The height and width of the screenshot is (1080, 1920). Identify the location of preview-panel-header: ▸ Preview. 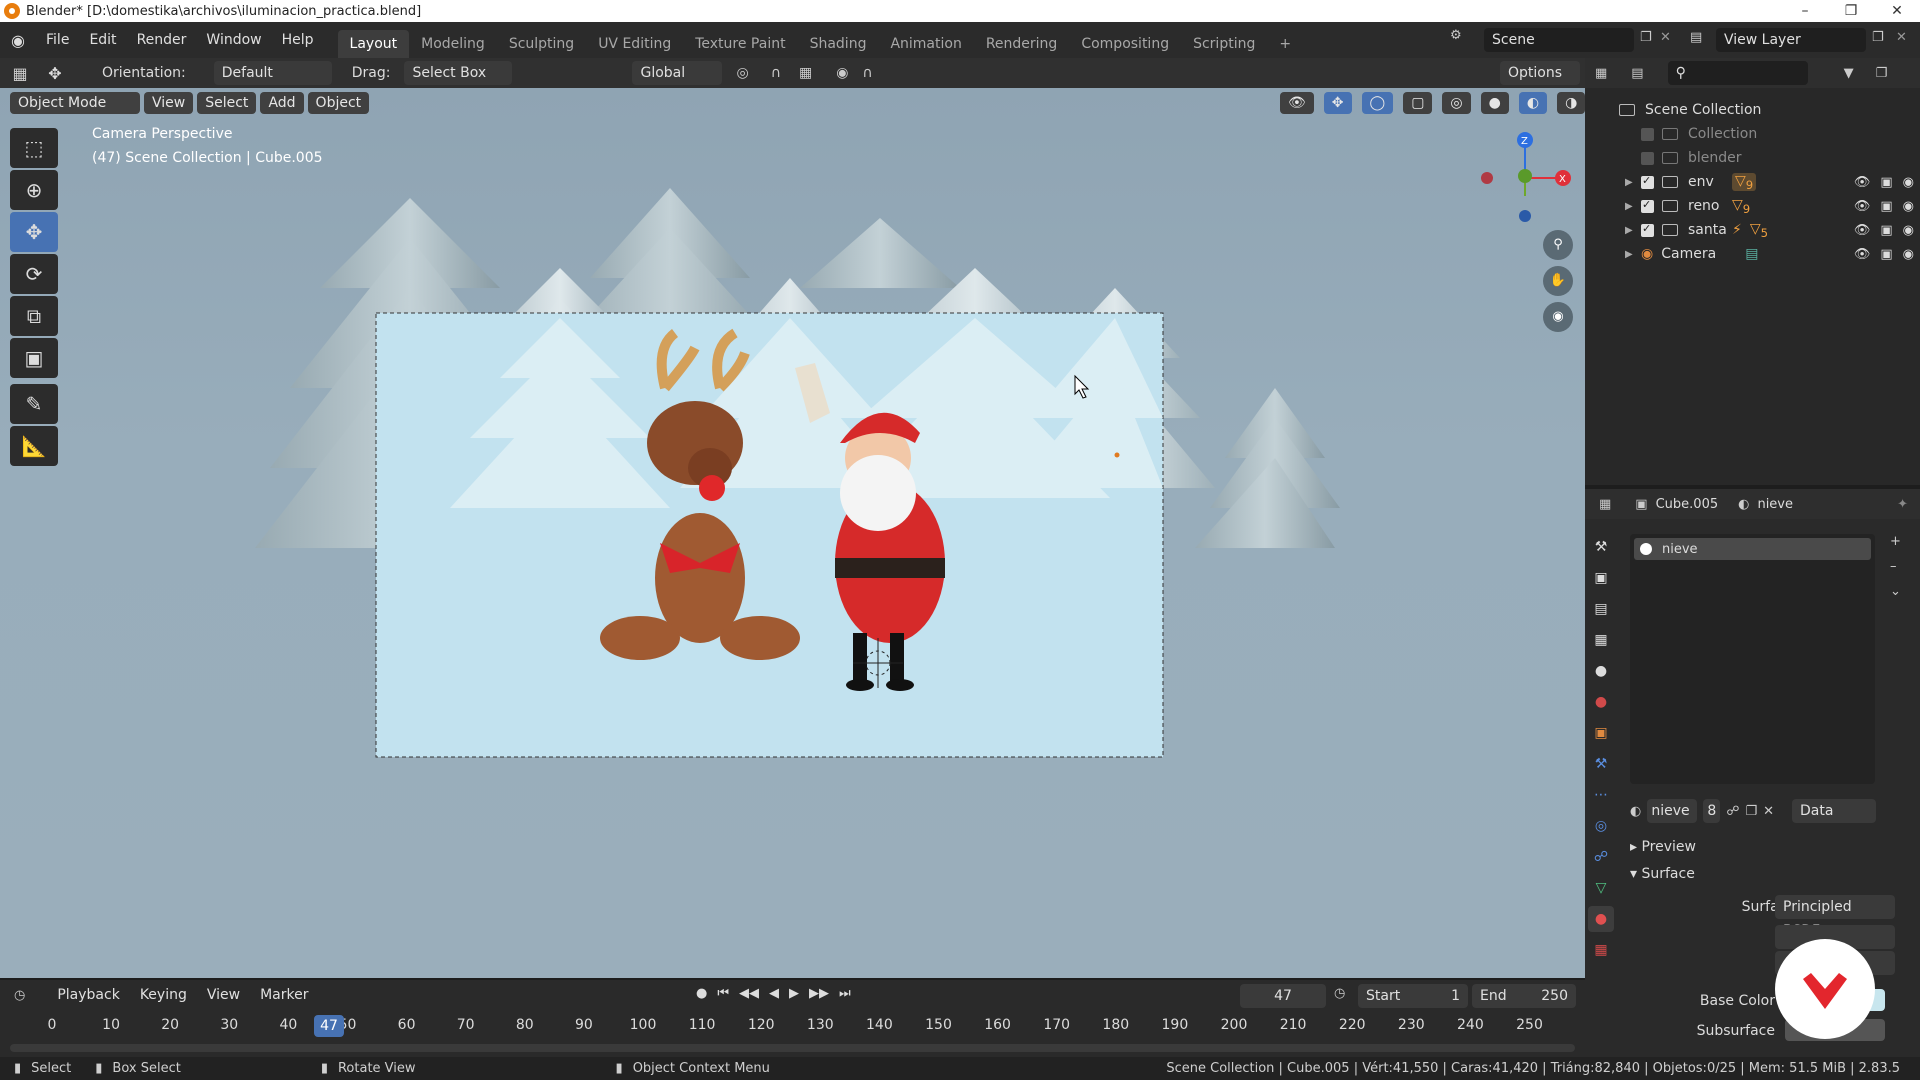
(1663, 847).